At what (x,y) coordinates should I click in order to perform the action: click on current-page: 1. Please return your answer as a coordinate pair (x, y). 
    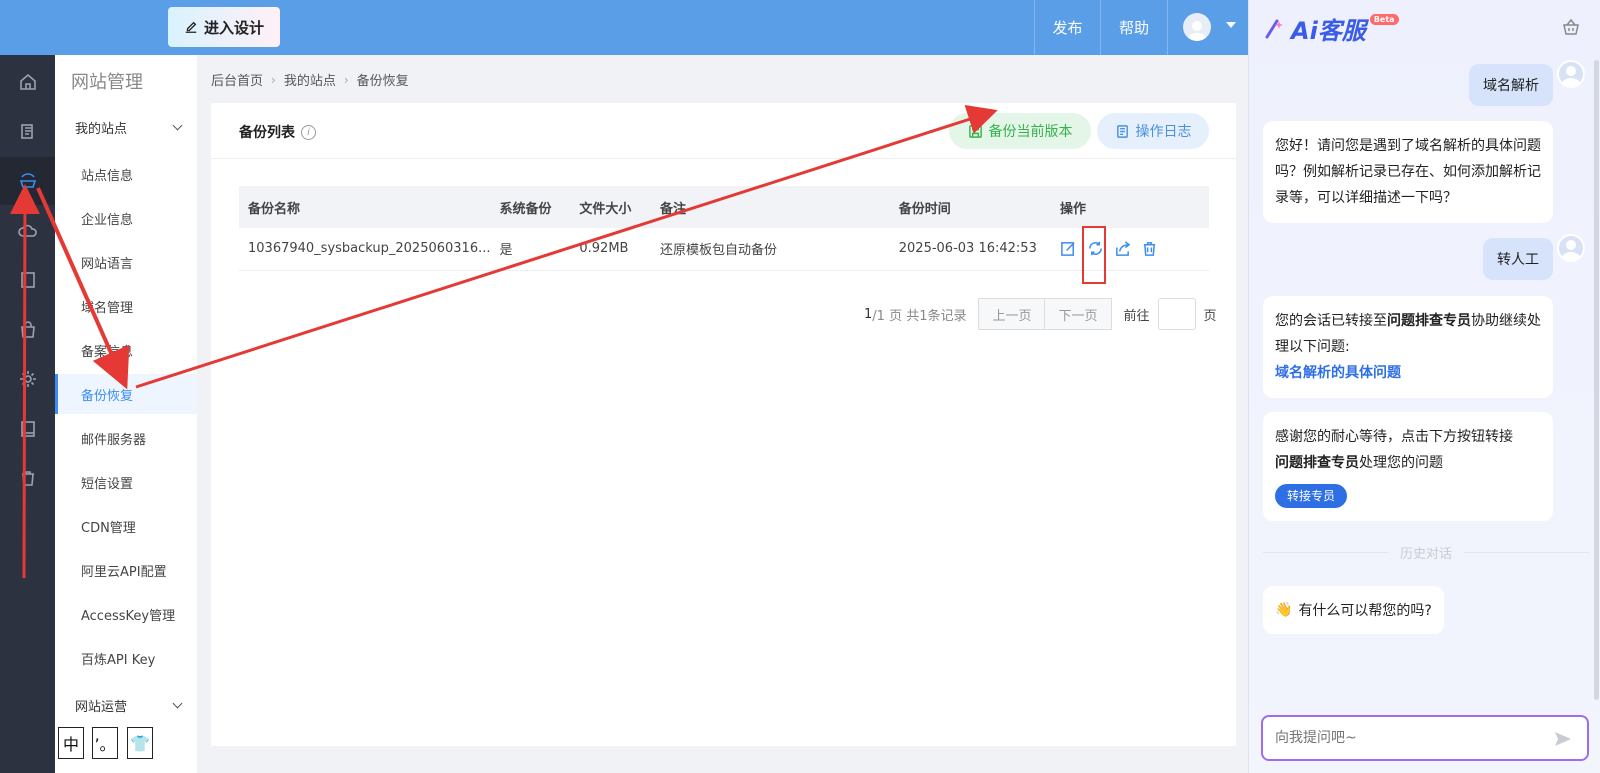
    Looking at the image, I should click on (868, 314).